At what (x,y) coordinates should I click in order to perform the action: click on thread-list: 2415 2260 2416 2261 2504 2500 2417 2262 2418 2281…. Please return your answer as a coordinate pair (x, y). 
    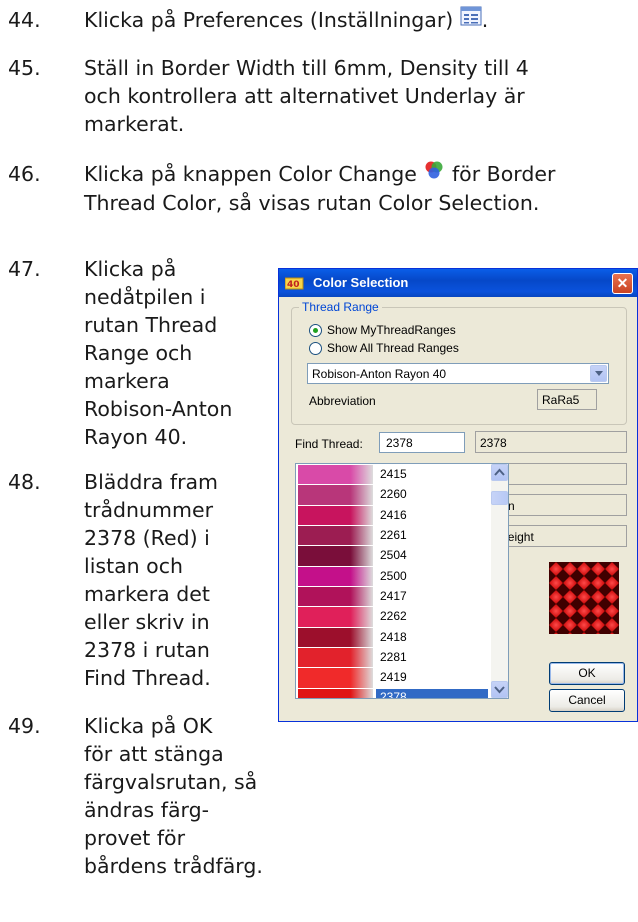
    Looking at the image, I should click on (402, 581).